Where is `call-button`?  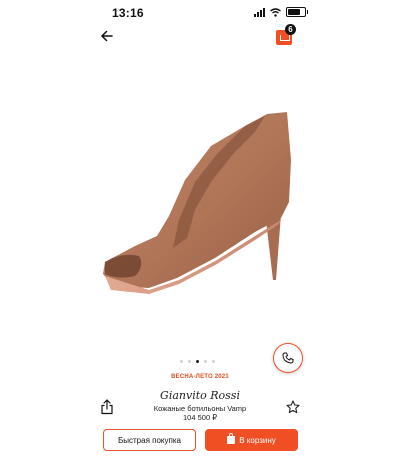 call-button is located at coordinates (288, 358).